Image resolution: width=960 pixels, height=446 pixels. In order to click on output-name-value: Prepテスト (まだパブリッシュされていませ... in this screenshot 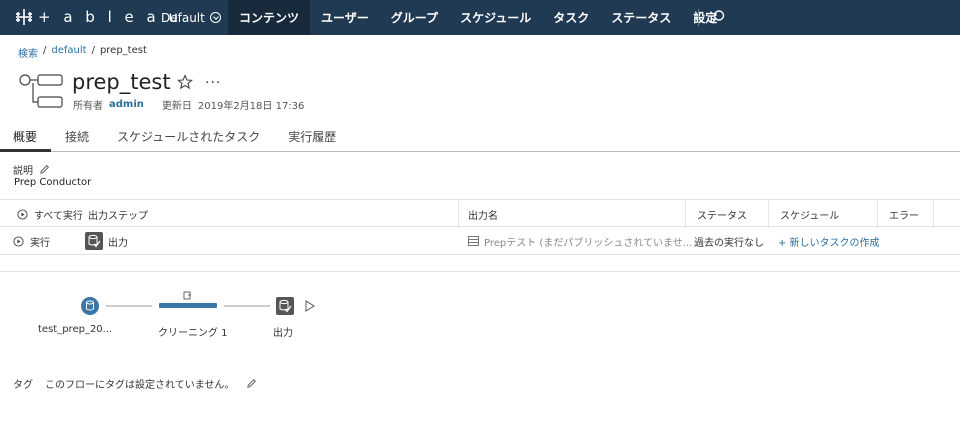, I will do `click(588, 243)`.